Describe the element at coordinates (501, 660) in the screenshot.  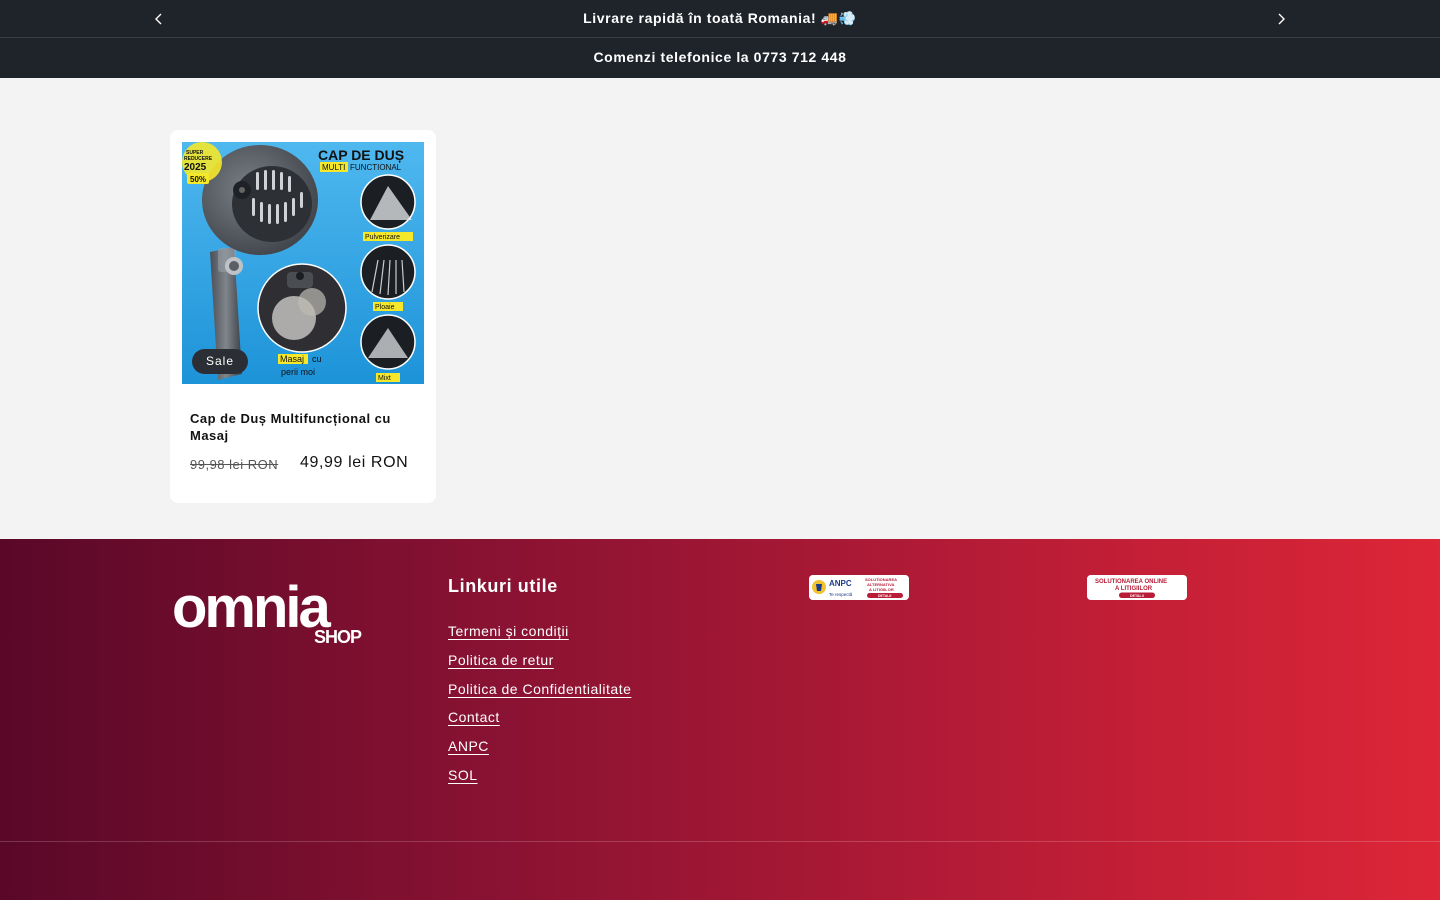
I see `link-return-policy: Politica de retur` at that location.